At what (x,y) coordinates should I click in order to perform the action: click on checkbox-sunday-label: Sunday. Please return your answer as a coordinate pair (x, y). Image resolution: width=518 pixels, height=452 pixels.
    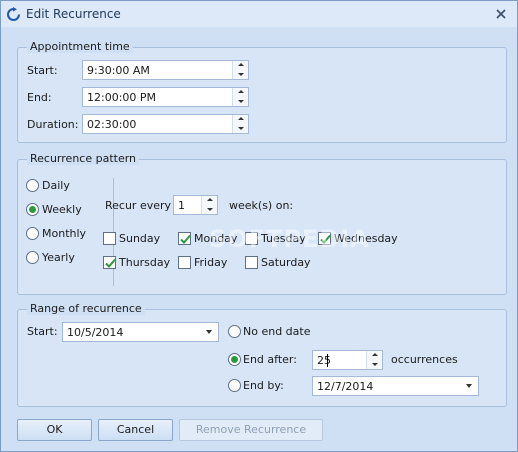
    Looking at the image, I should click on (140, 238).